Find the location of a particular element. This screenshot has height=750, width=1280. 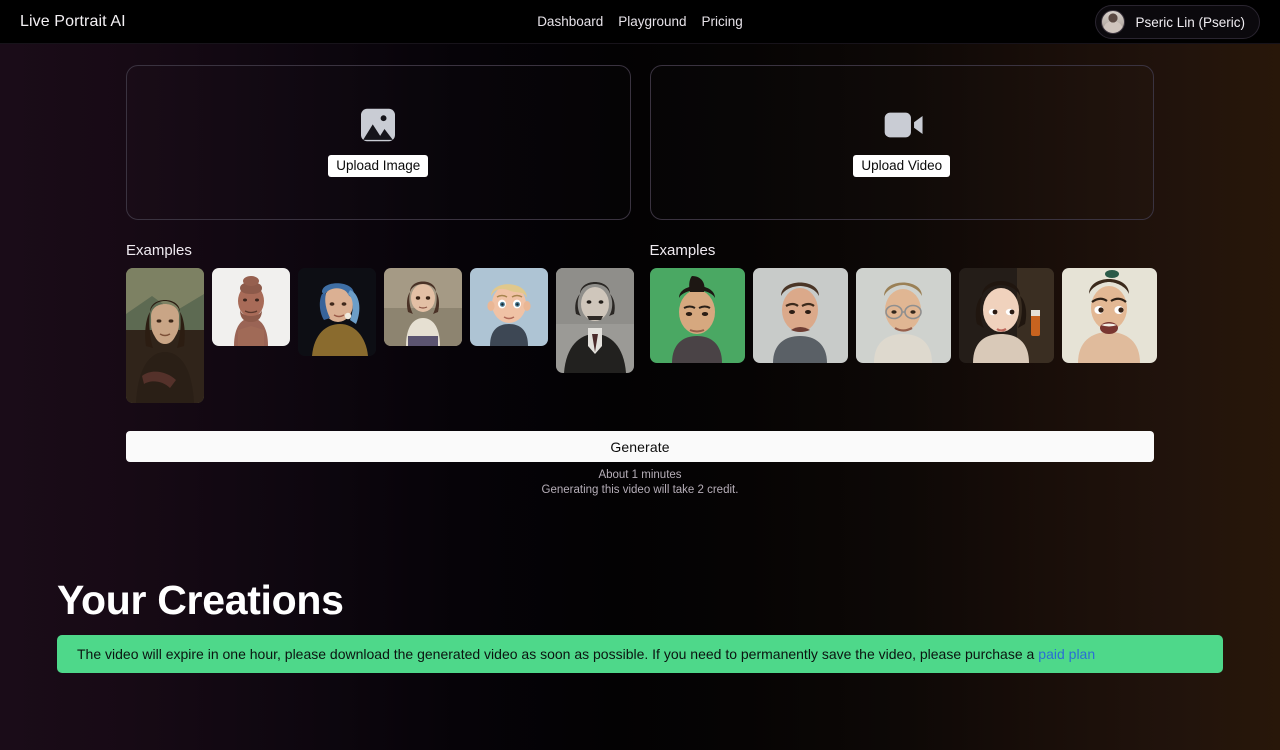

example-image-mona-lisa is located at coordinates (165, 335).